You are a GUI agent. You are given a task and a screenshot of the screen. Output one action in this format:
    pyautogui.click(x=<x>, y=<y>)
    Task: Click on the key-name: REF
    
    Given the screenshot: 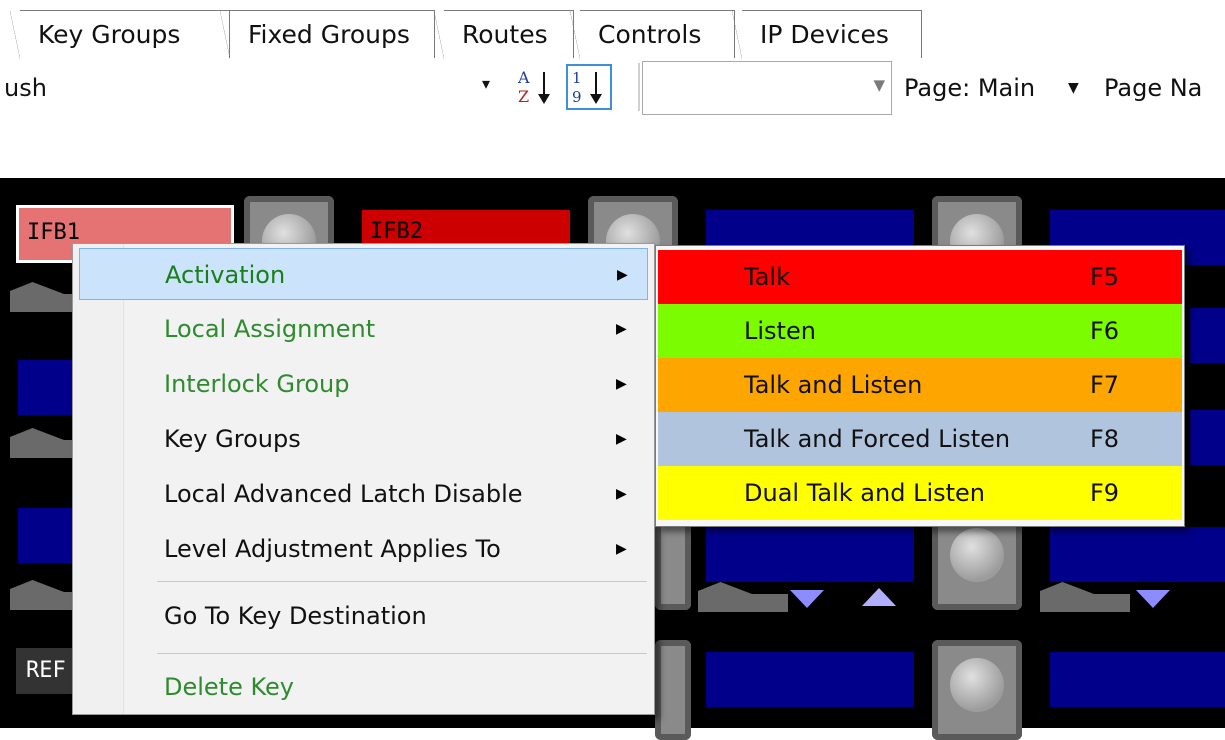 What is the action you would take?
    pyautogui.click(x=46, y=670)
    